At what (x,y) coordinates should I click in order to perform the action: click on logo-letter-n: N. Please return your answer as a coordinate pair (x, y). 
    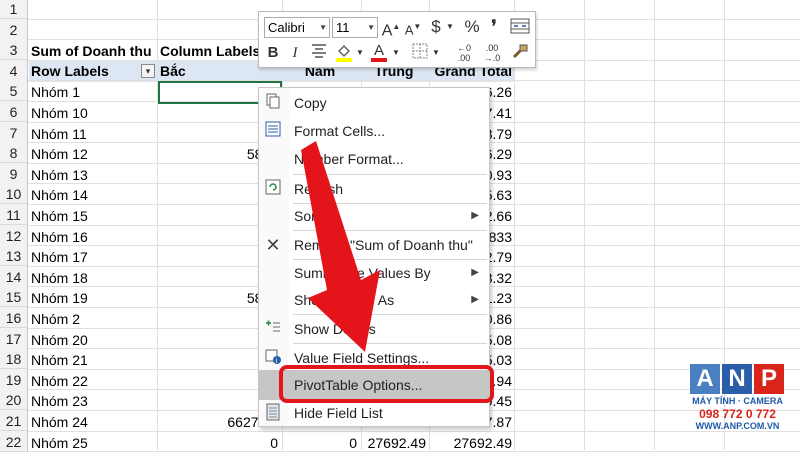
    Looking at the image, I should click on (737, 379).